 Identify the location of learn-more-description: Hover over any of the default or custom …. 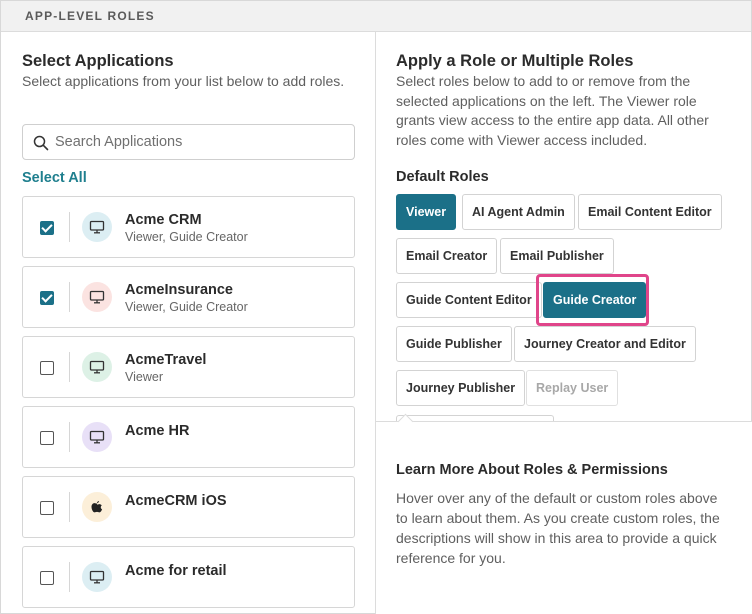
(558, 528).